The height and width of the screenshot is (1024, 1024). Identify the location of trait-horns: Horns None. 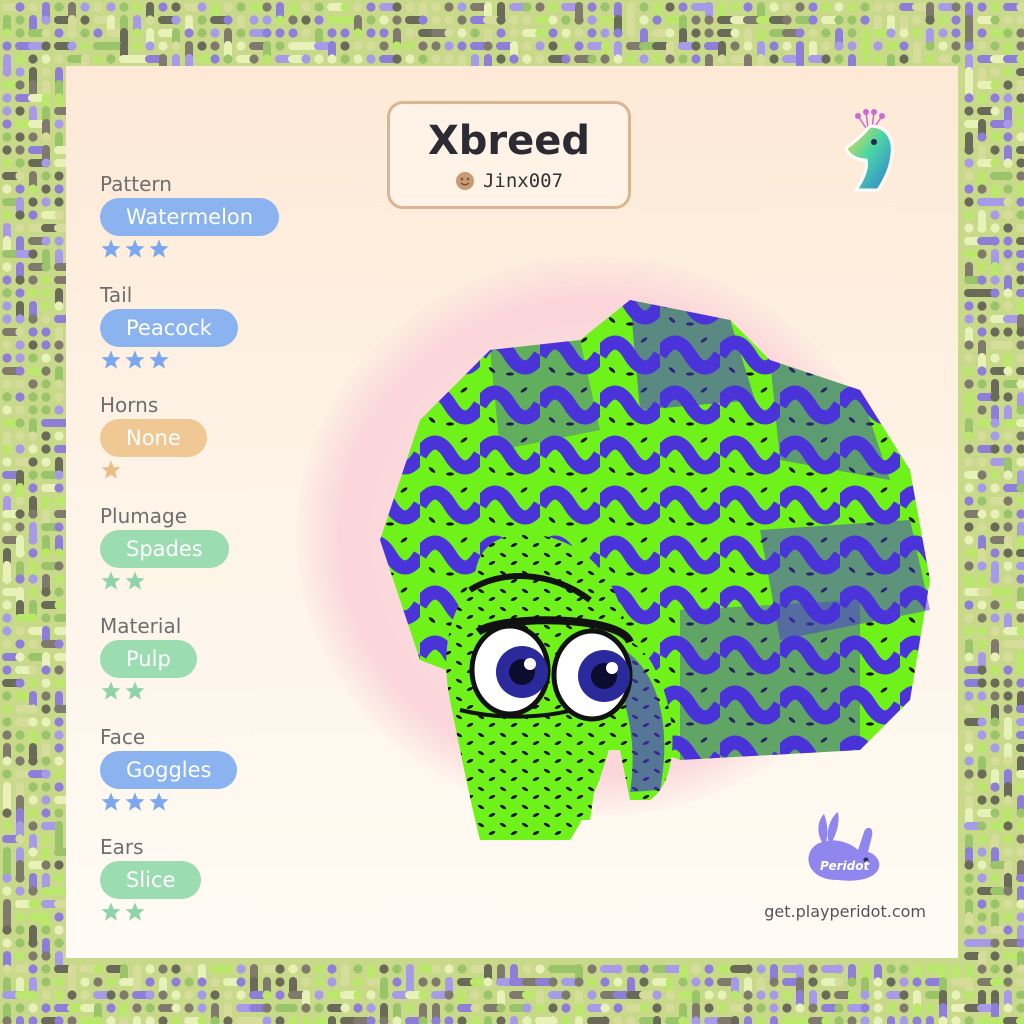
(153, 437).